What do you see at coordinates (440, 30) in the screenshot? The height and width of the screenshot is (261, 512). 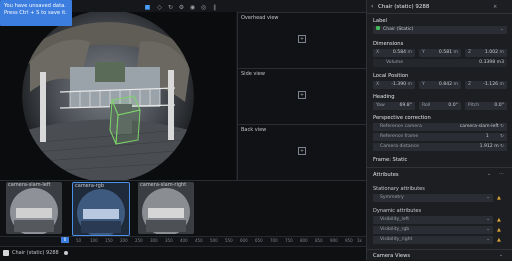 I see `label-select: Chair (Static) ⌄` at bounding box center [440, 30].